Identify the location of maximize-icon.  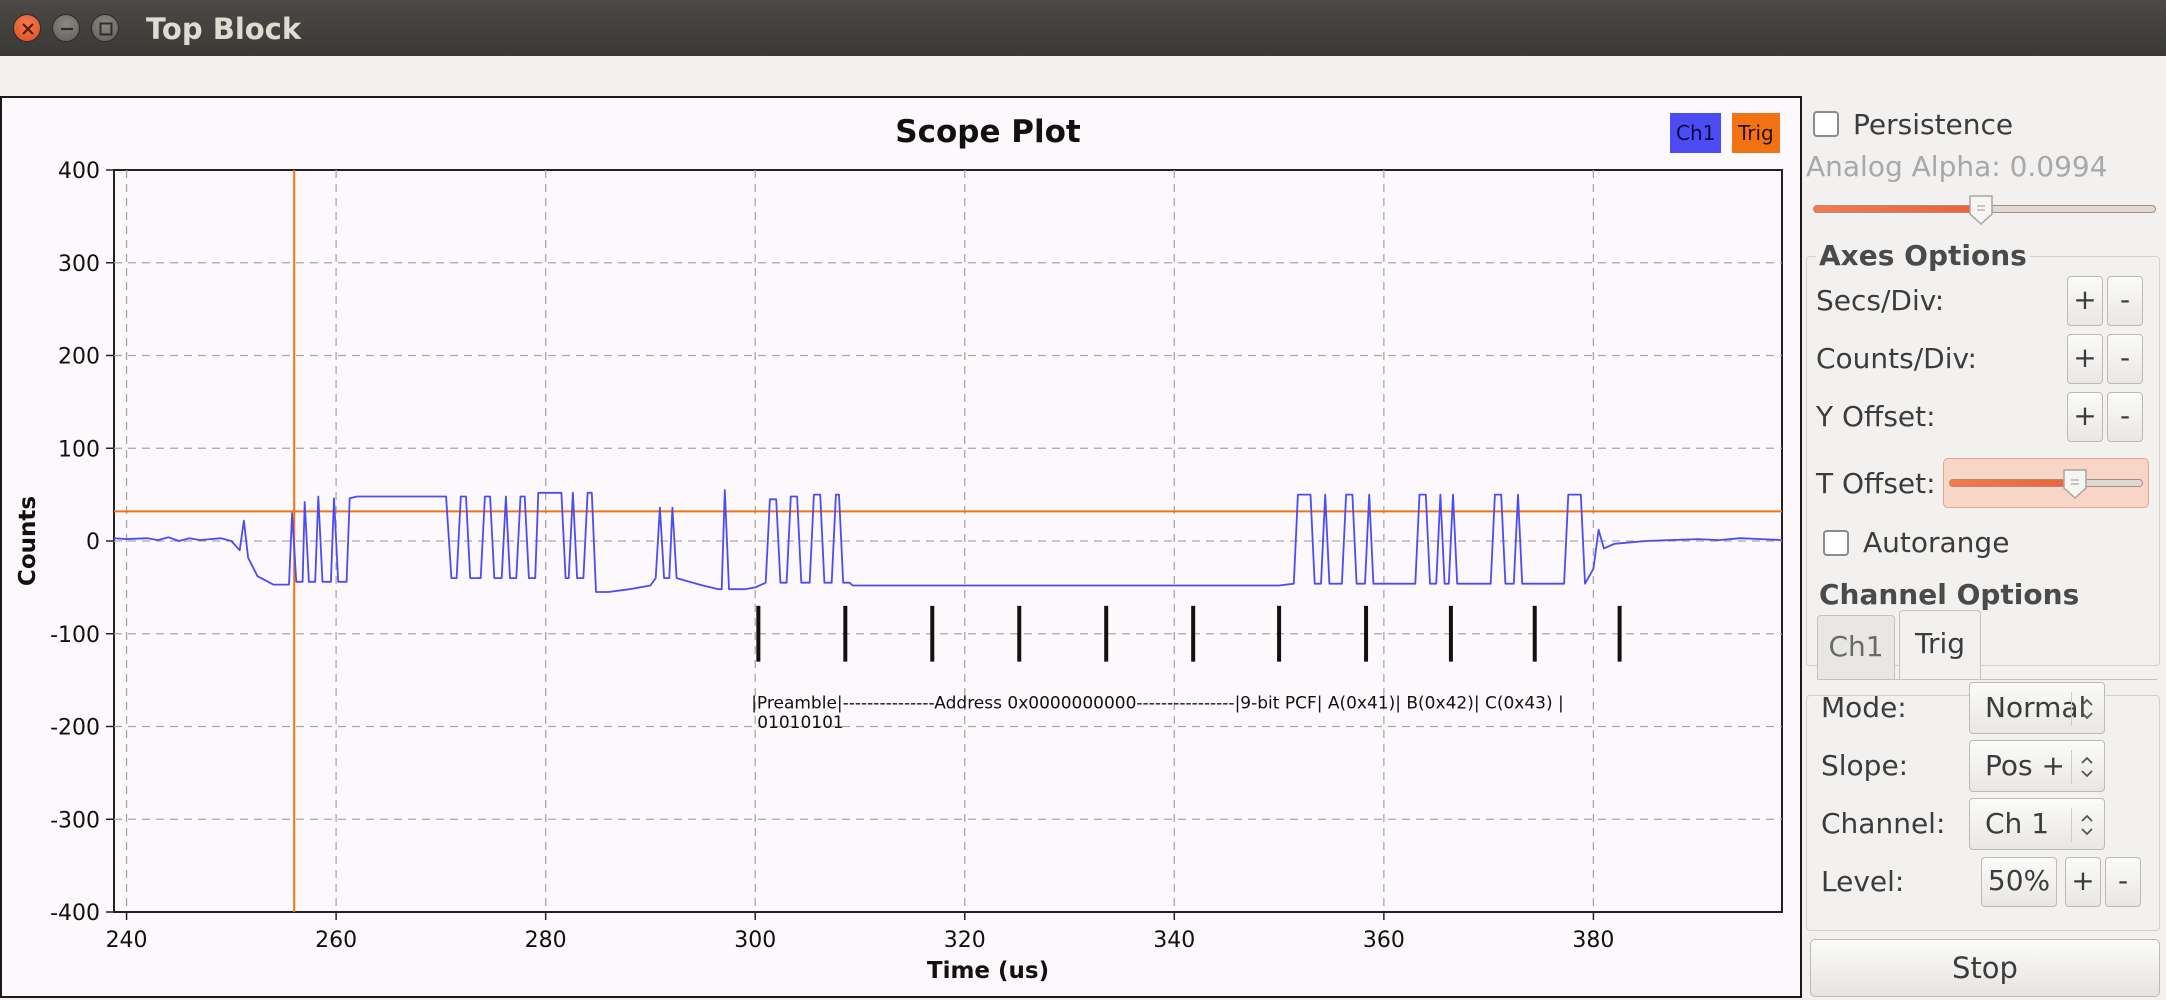
(106, 29).